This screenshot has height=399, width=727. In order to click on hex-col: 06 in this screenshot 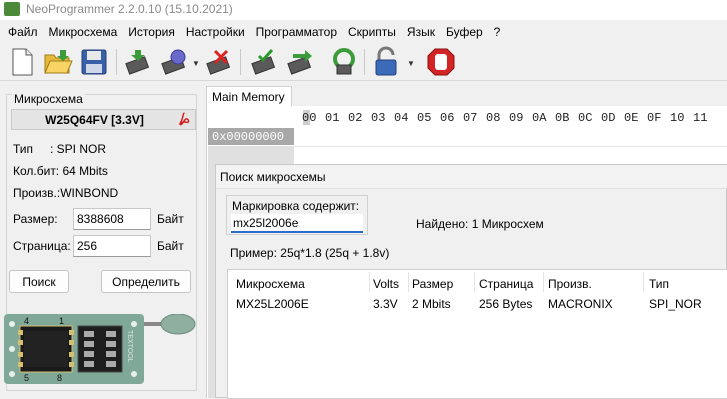, I will do `click(447, 118)`.